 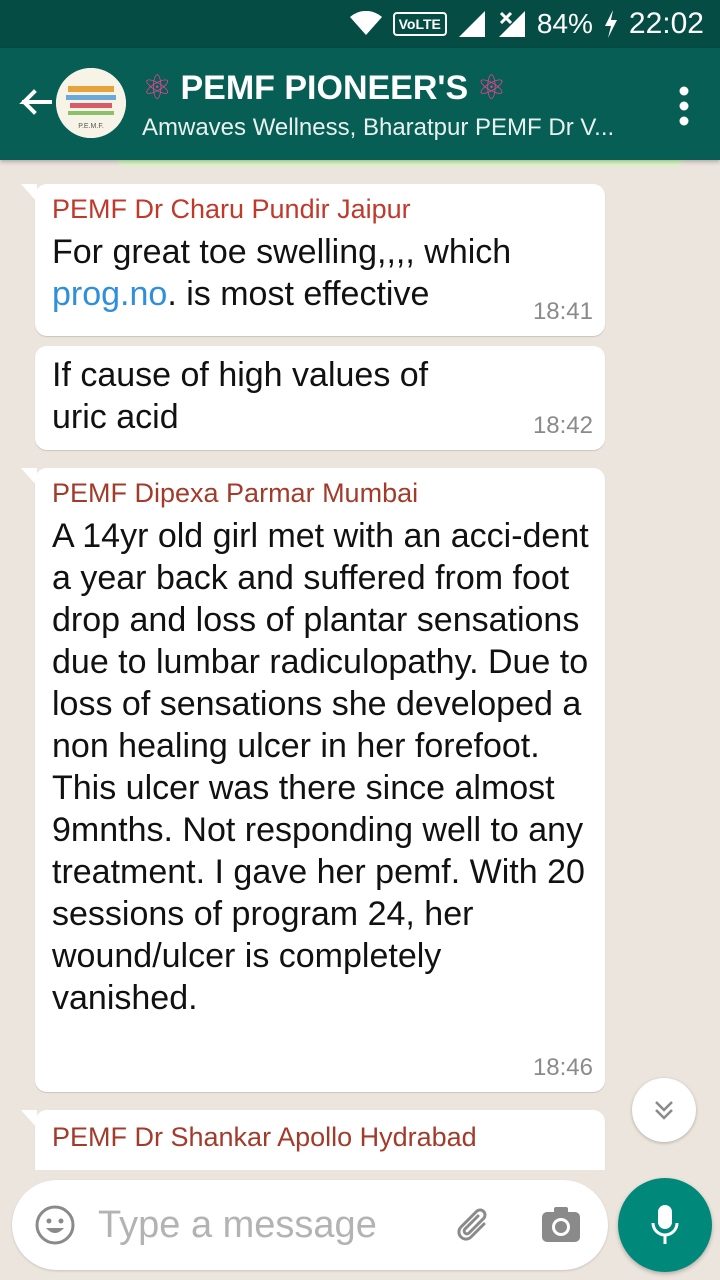 I want to click on message-time: 18:46, so click(x=562, y=1067).